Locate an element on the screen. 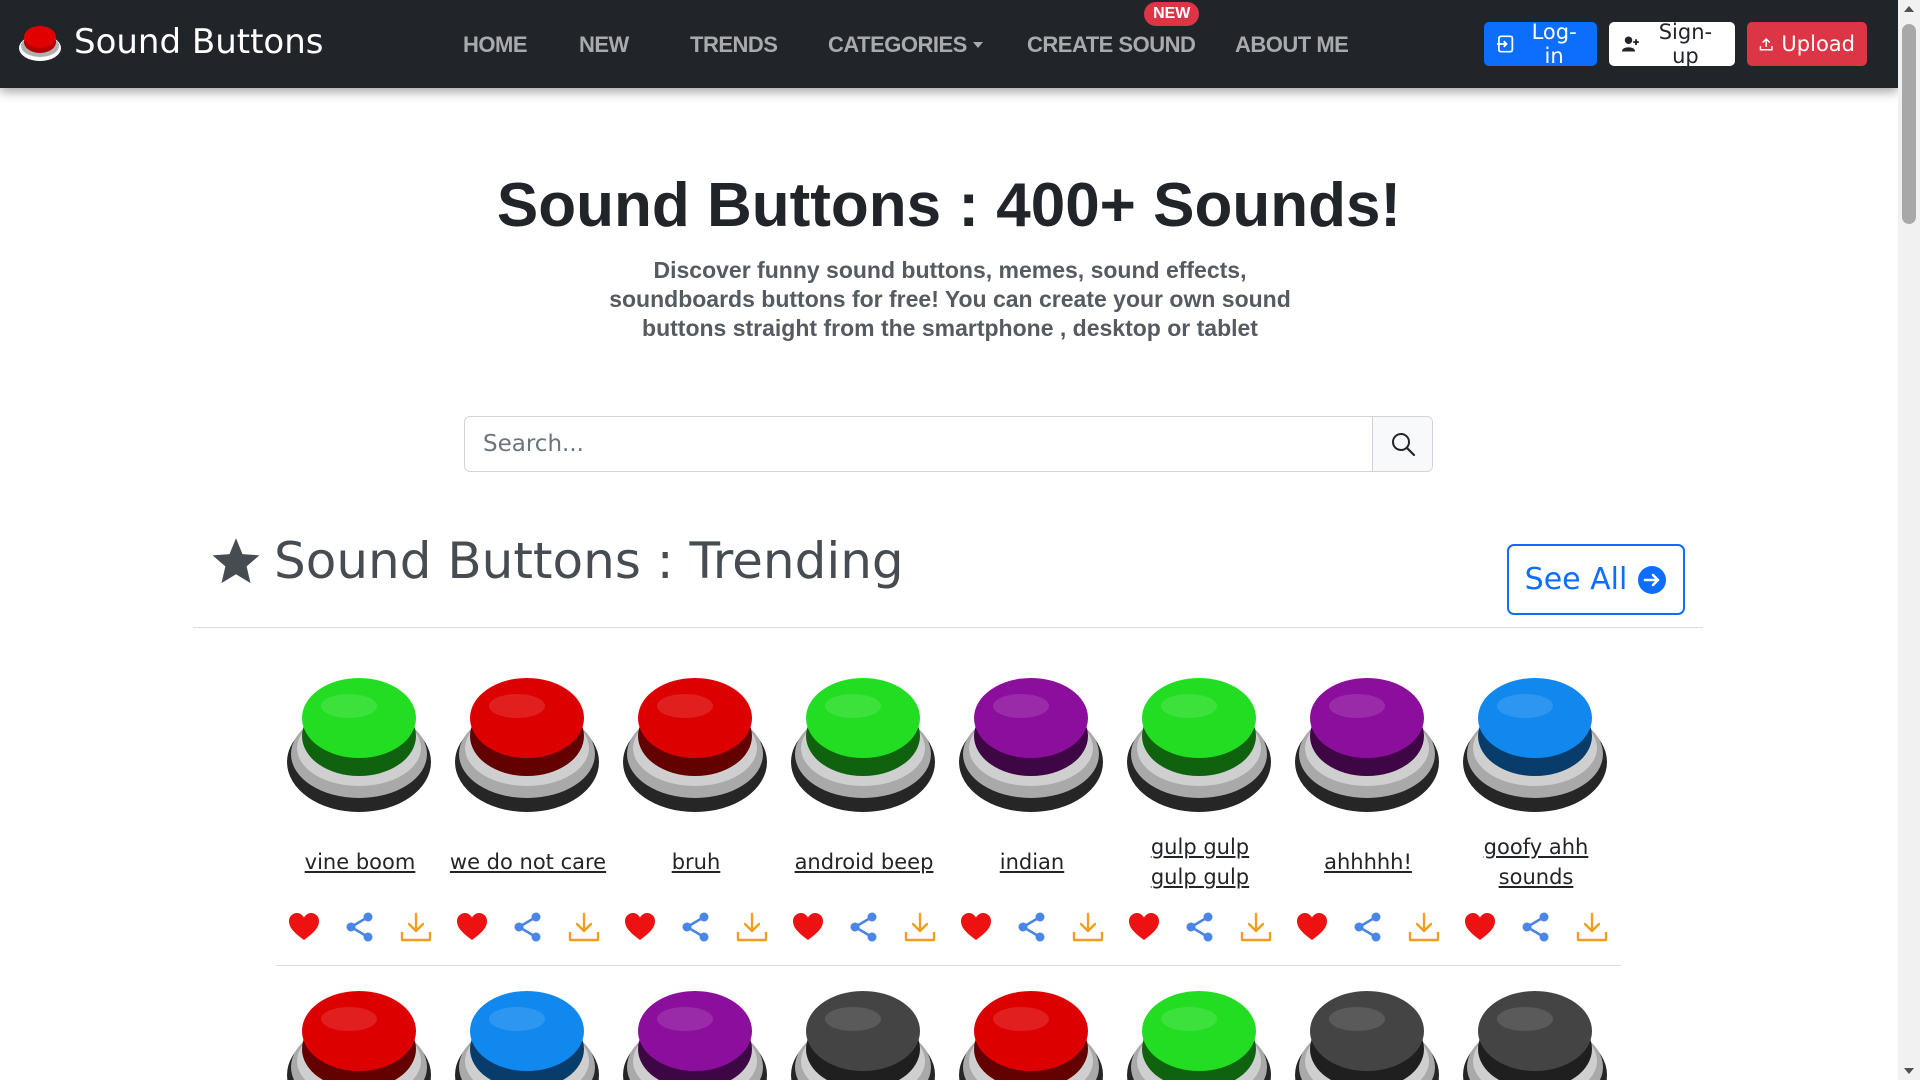 The image size is (1920, 1080). sound-name-link: ahhhhh! is located at coordinates (1368, 862).